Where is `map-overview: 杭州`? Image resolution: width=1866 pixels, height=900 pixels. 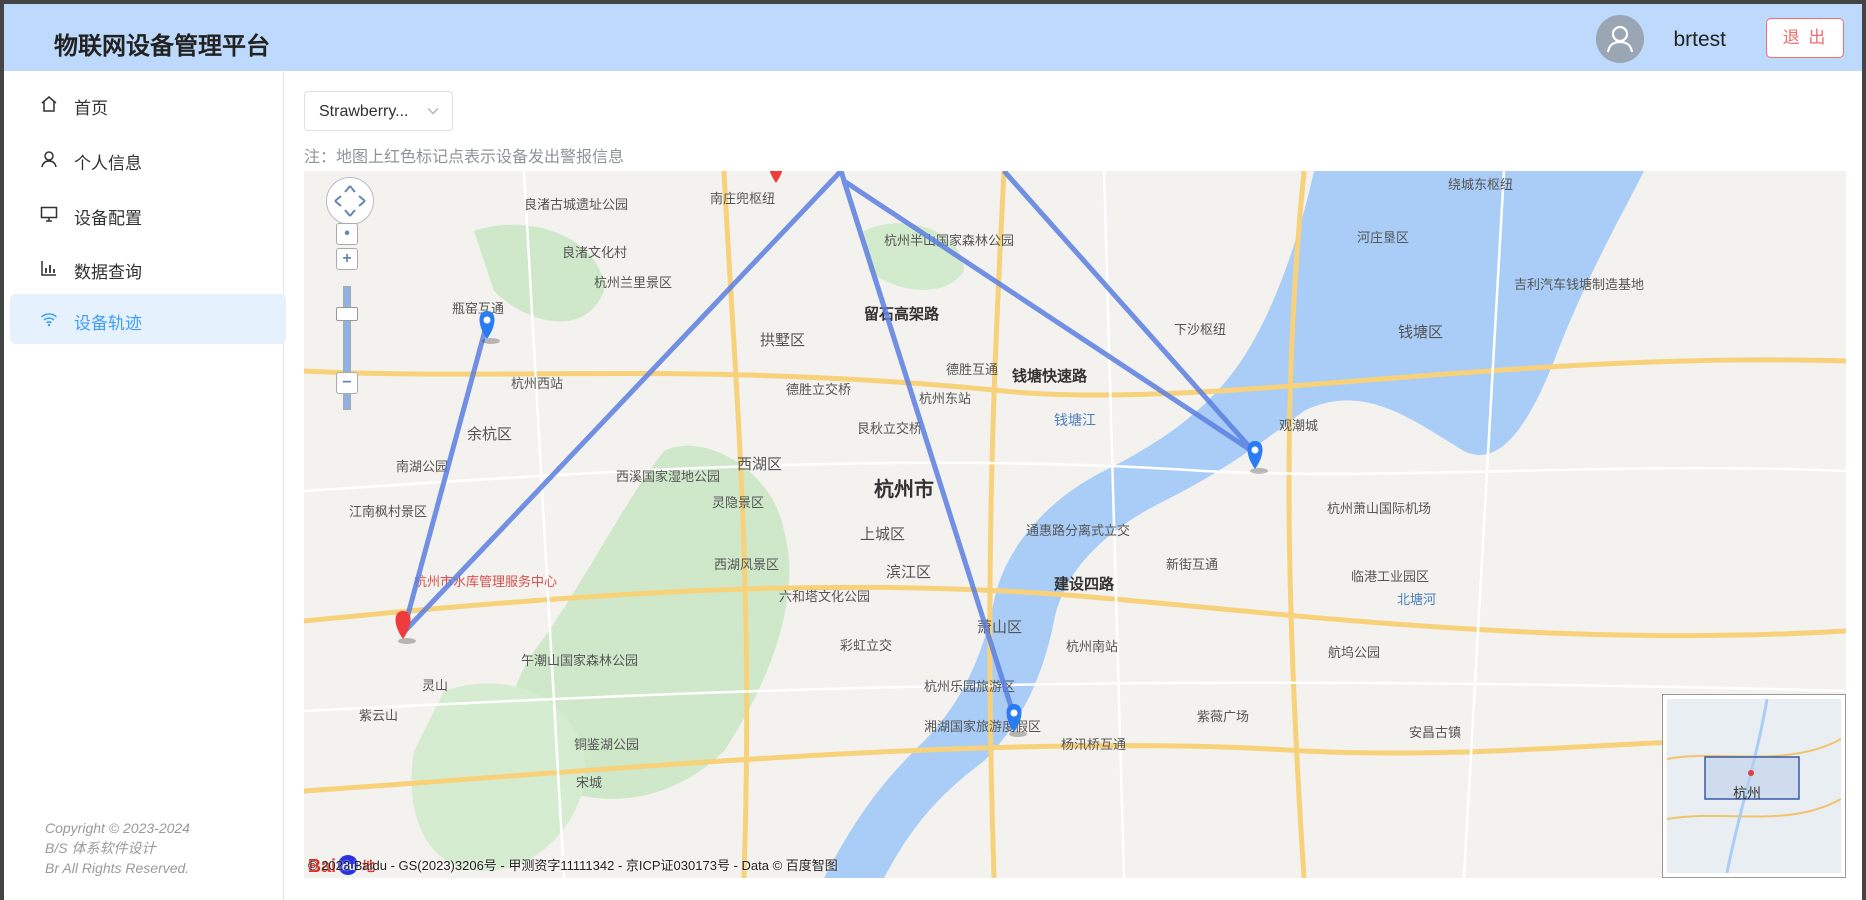
map-overview: 杭州 is located at coordinates (1754, 786).